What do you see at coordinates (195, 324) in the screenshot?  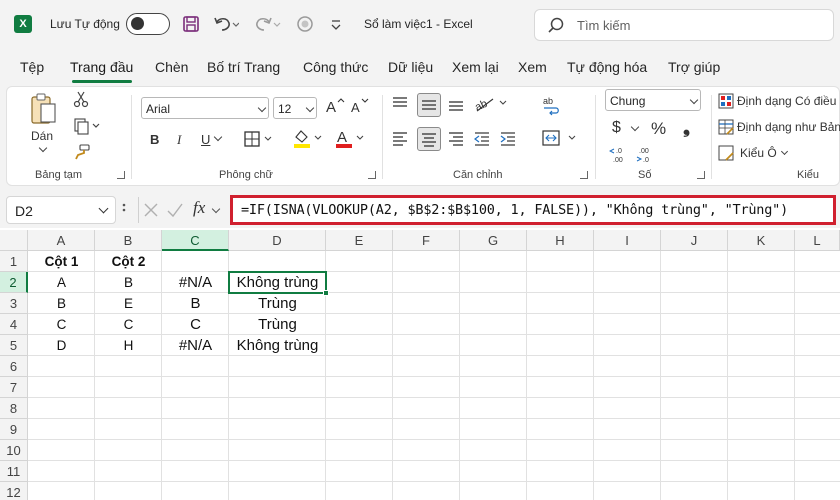 I see `cell-c4: C` at bounding box center [195, 324].